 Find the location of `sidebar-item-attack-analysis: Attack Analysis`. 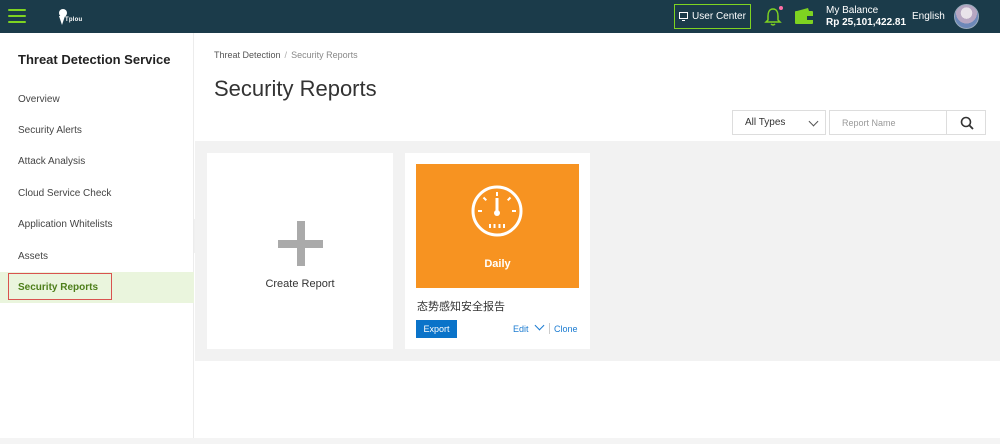

sidebar-item-attack-analysis: Attack Analysis is located at coordinates (97, 161).